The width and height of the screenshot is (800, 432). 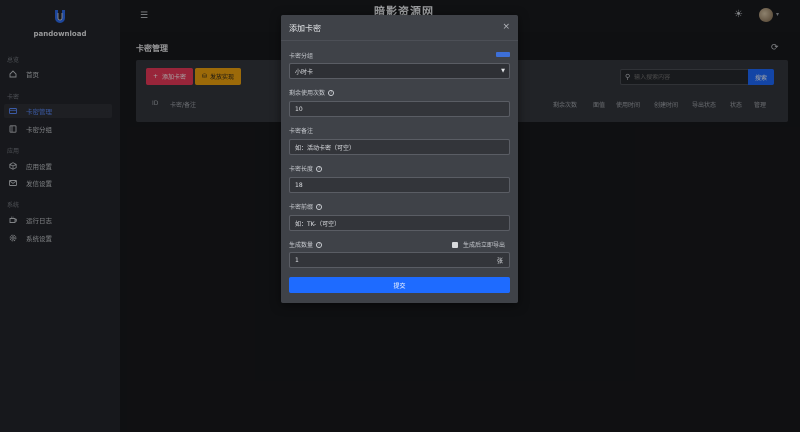 What do you see at coordinates (455, 244) in the screenshot?
I see `checkbox-box` at bounding box center [455, 244].